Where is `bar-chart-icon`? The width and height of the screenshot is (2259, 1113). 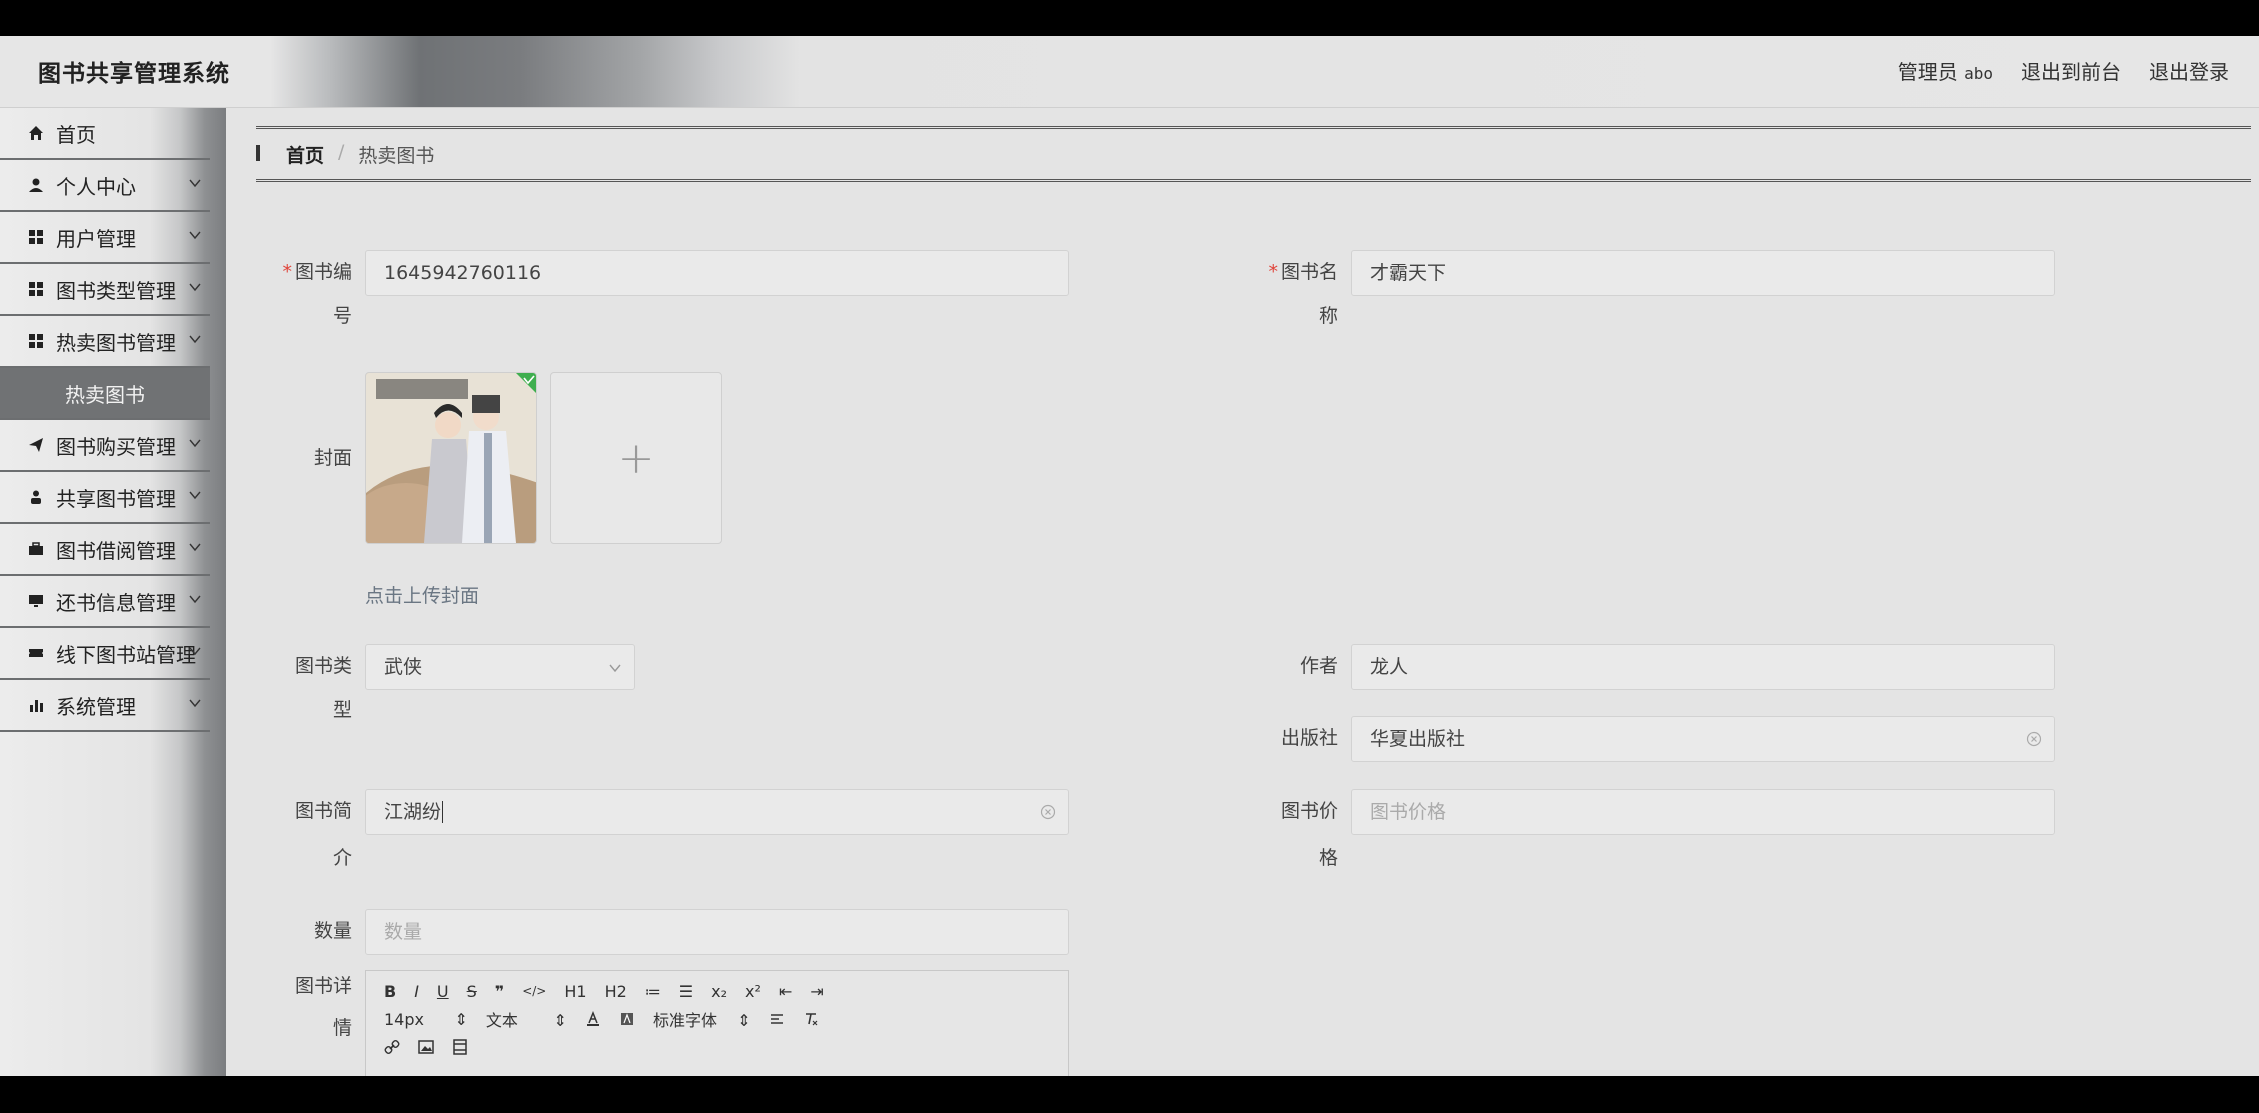
bar-chart-icon is located at coordinates (36, 705).